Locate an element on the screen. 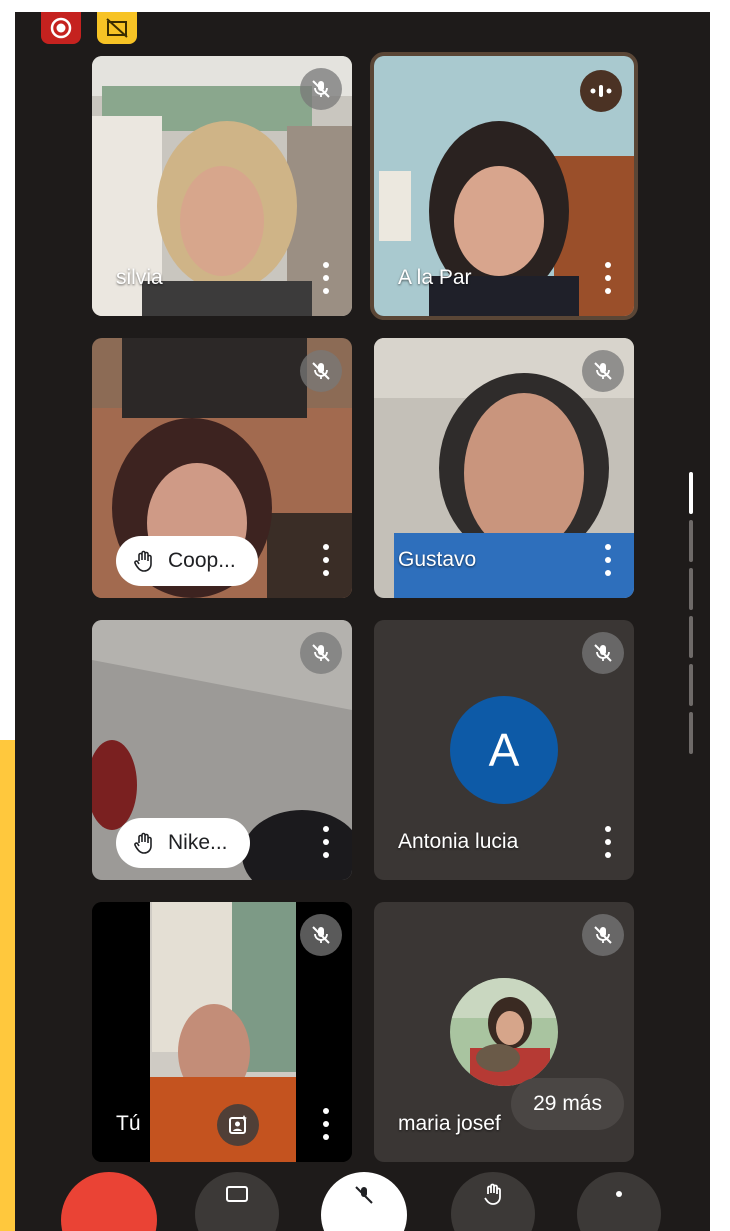  participant-tile: Gustavo is located at coordinates (504, 468).